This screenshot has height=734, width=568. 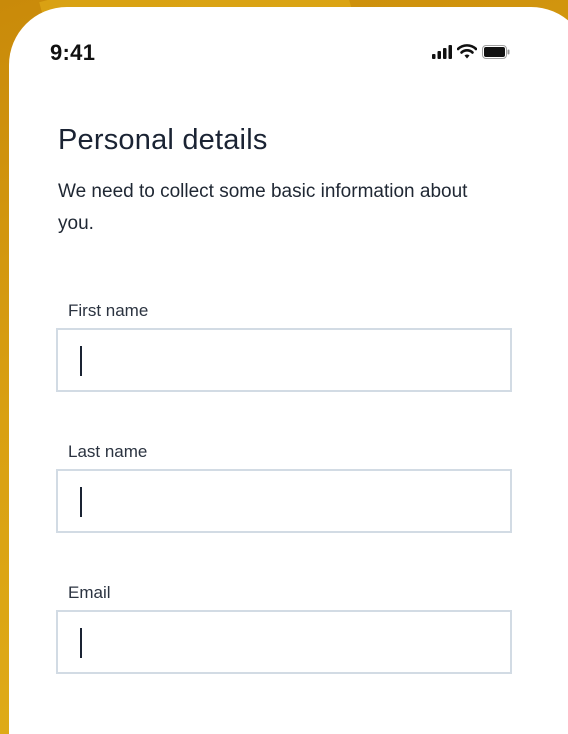 What do you see at coordinates (284, 360) in the screenshot?
I see `first-name-input` at bounding box center [284, 360].